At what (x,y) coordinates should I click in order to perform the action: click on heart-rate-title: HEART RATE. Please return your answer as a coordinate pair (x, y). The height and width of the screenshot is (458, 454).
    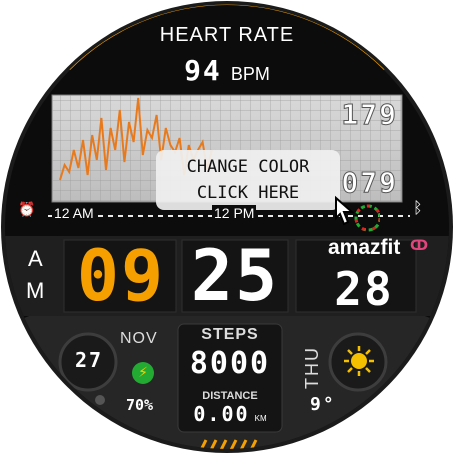
    Looking at the image, I should click on (227, 35).